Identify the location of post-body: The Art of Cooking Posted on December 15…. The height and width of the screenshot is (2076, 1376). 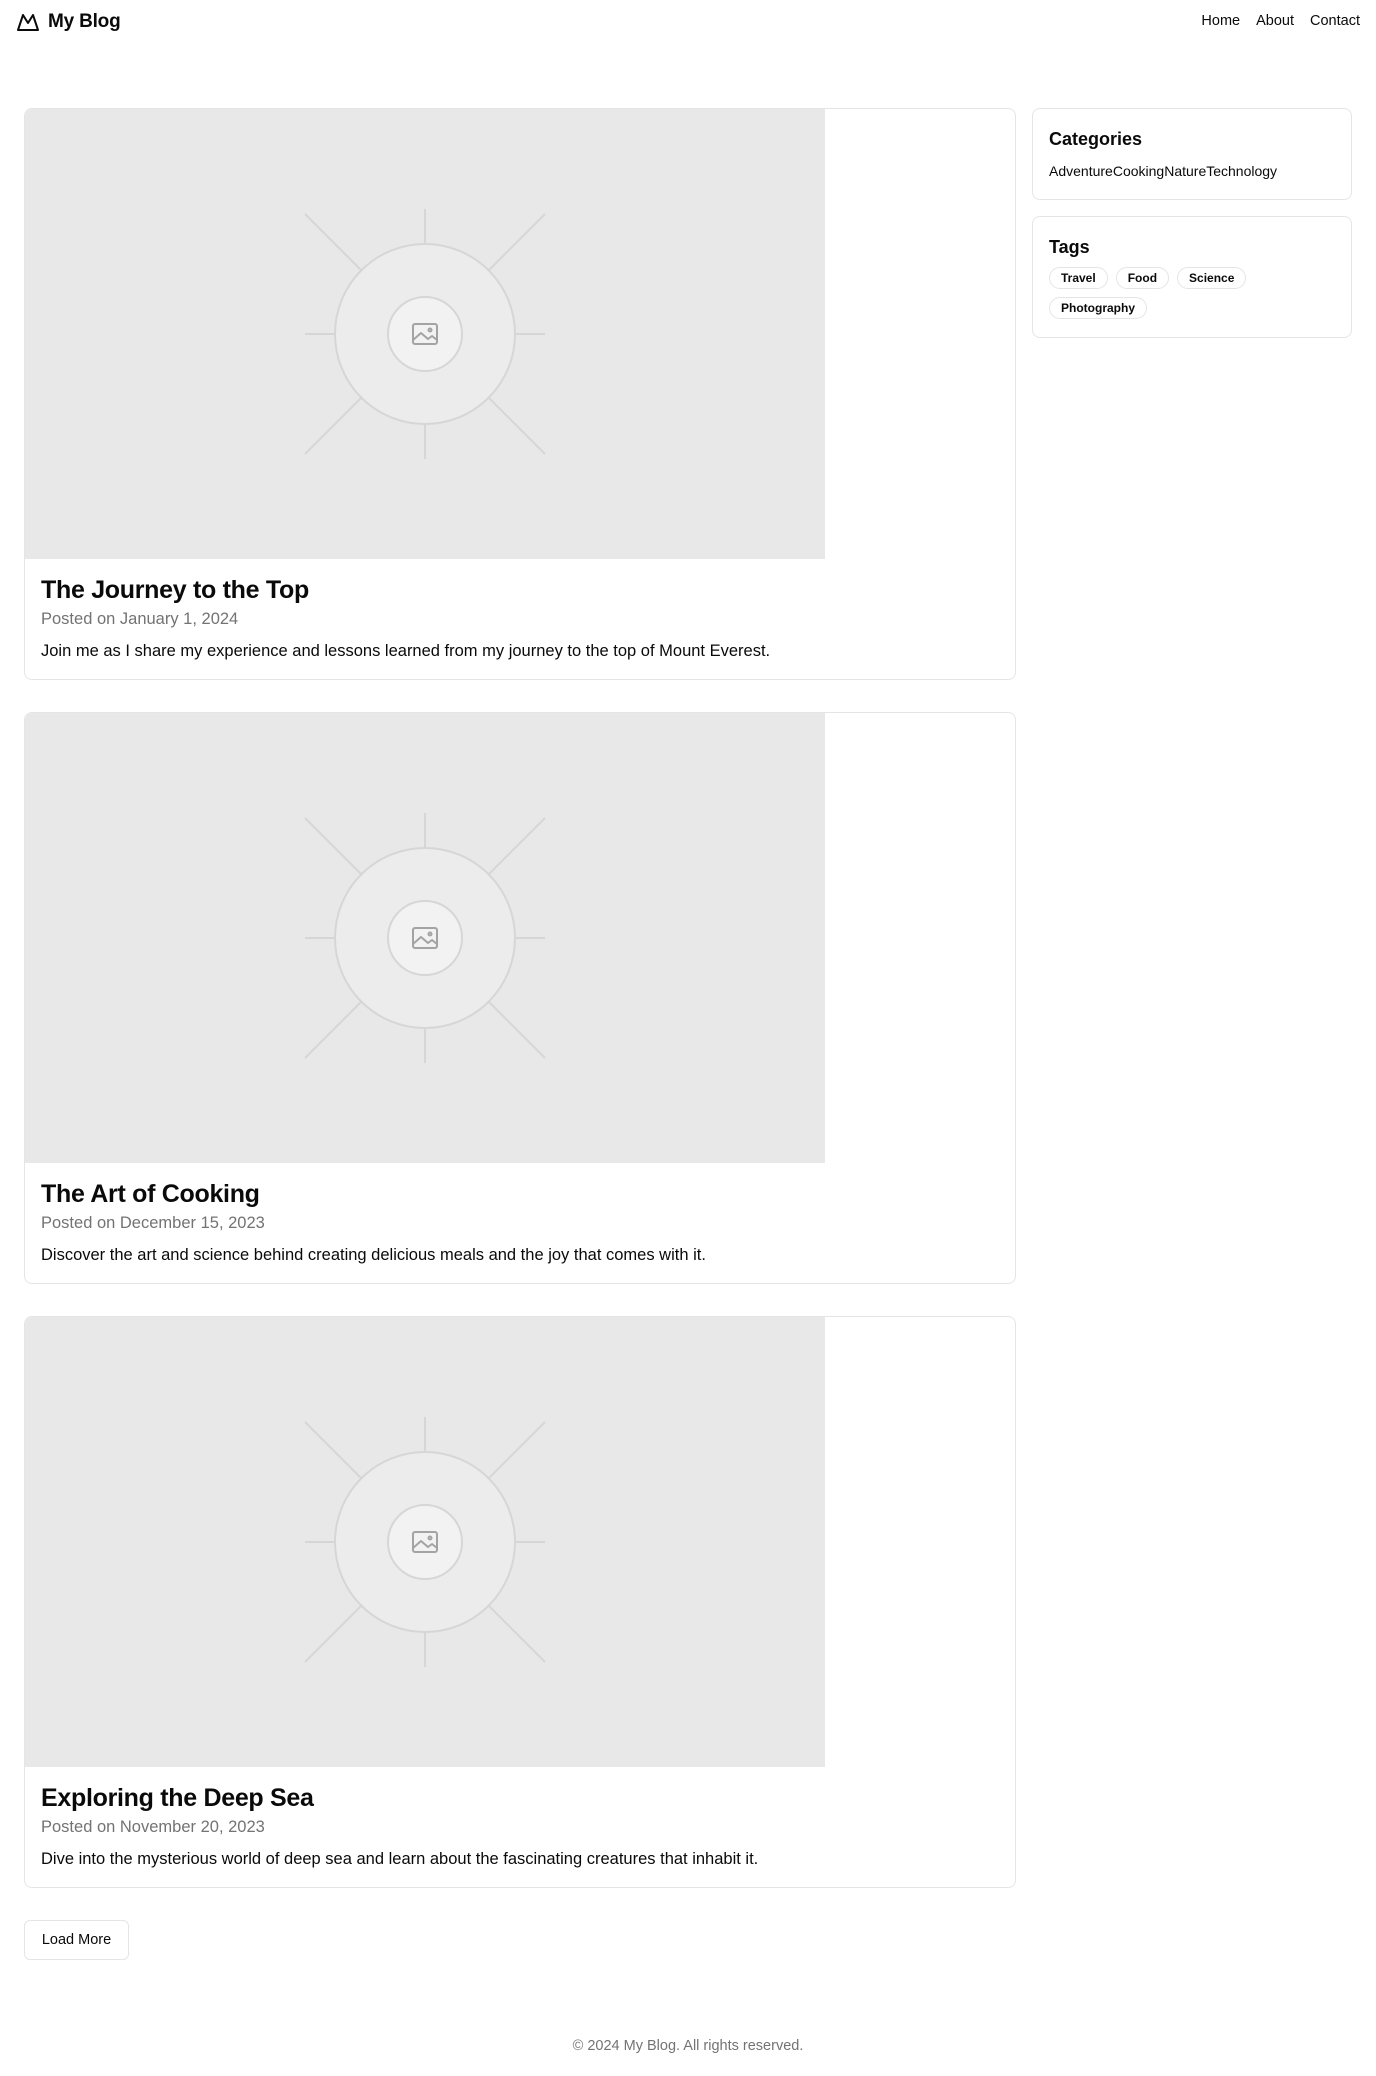
(520, 1222).